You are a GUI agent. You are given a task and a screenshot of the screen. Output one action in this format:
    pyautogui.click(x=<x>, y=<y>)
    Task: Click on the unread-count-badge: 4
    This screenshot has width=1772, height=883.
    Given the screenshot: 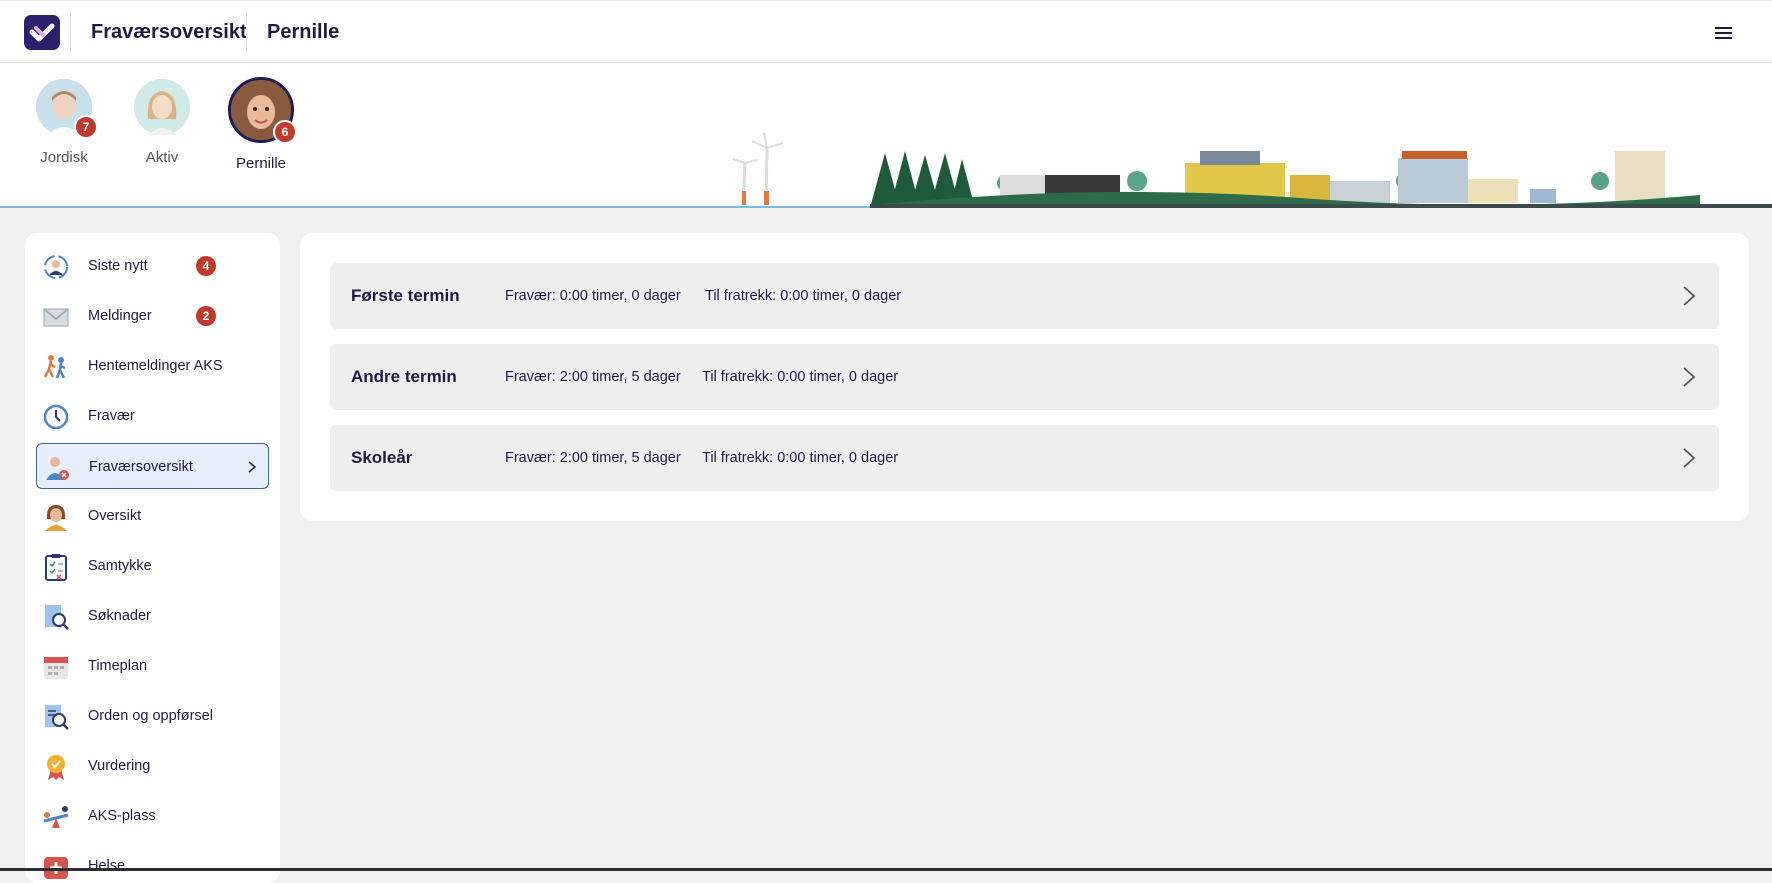 What is the action you would take?
    pyautogui.click(x=206, y=266)
    